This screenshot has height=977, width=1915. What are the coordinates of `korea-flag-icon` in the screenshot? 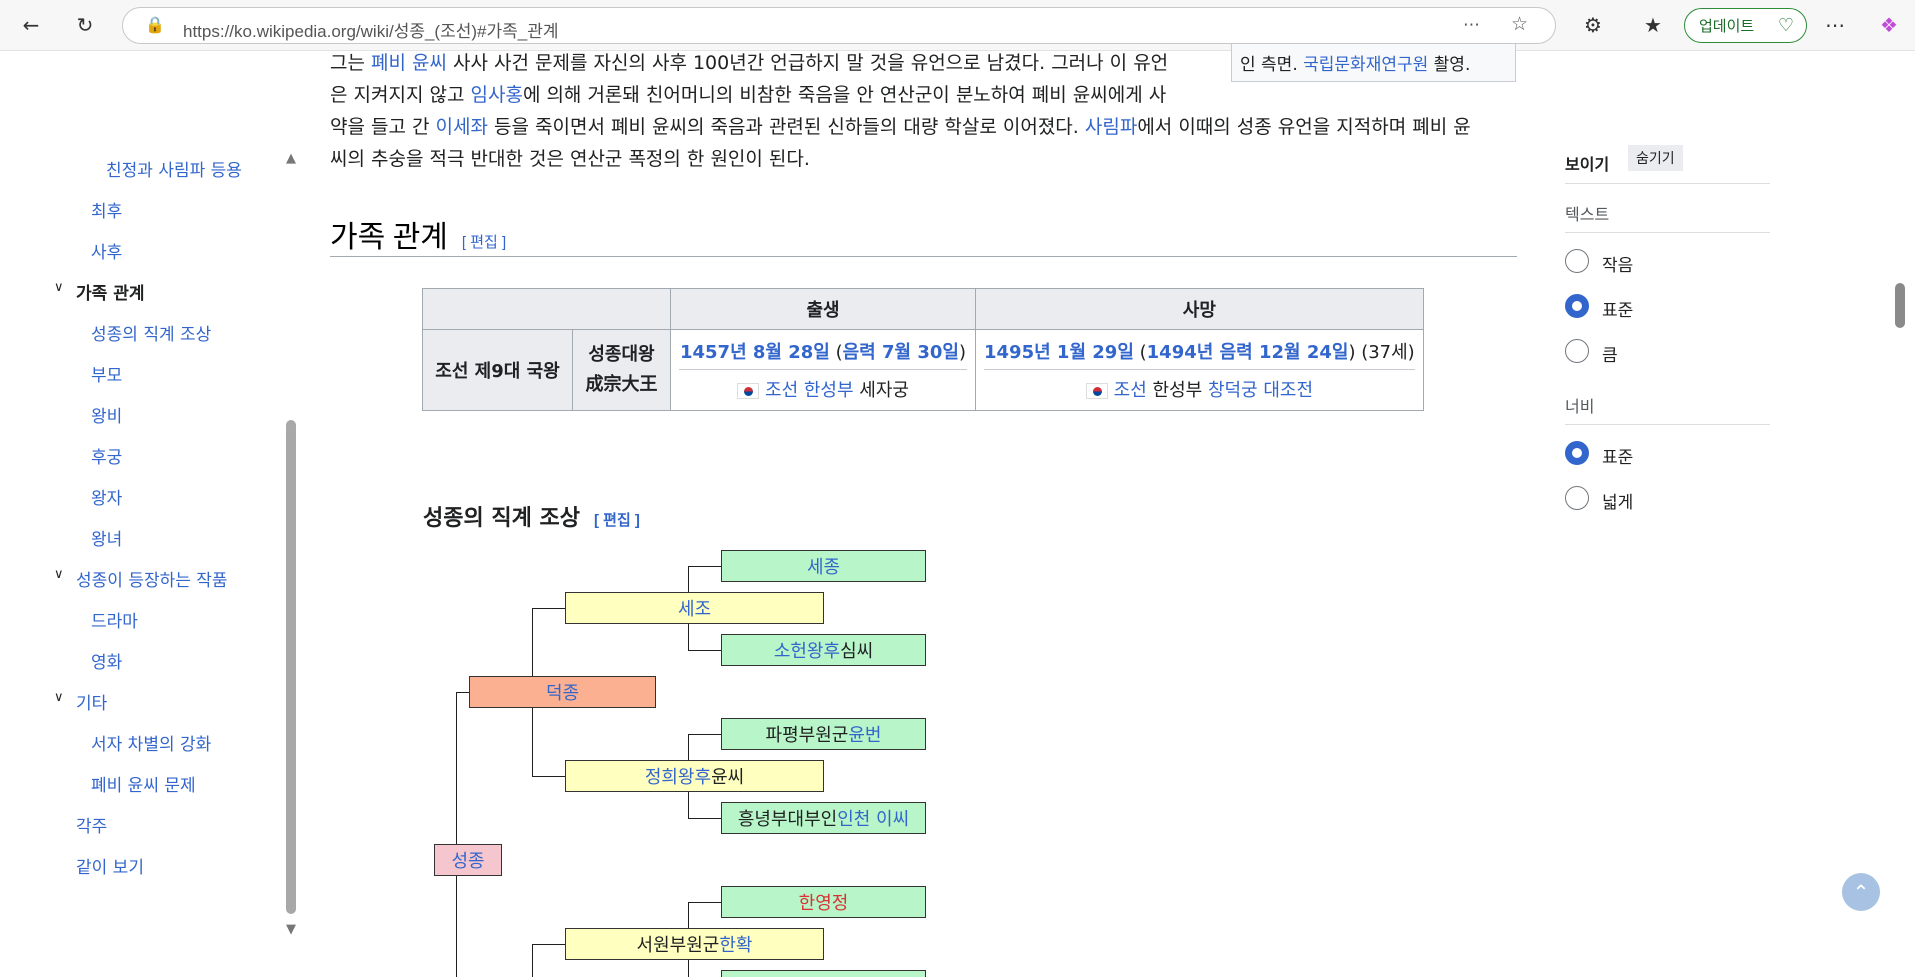 It's located at (1096, 391).